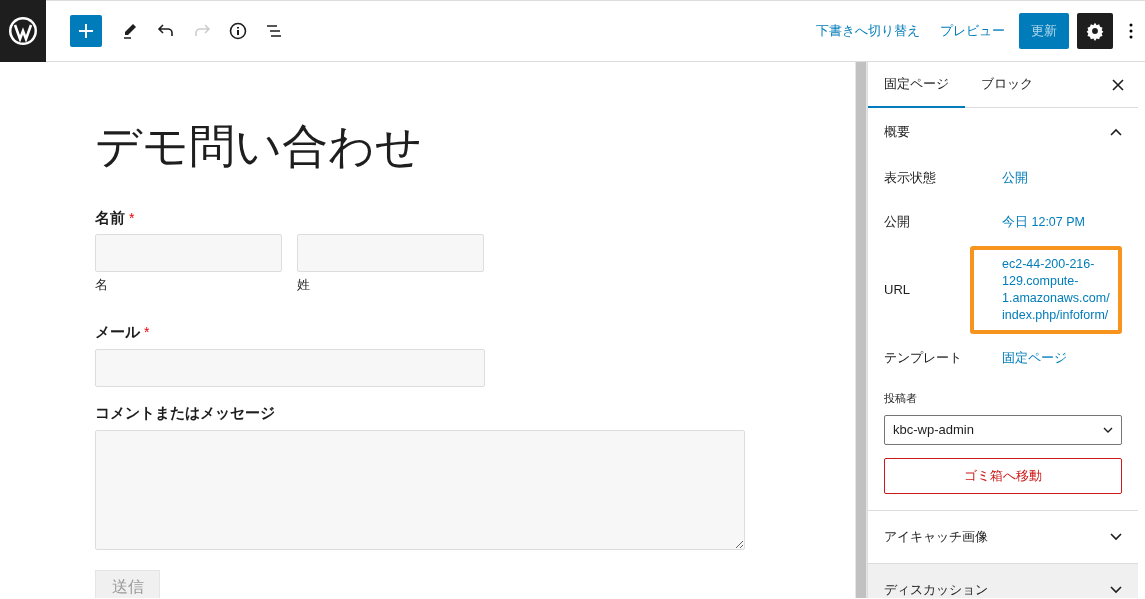  What do you see at coordinates (897, 290) in the screenshot?
I see `row-label: URL` at bounding box center [897, 290].